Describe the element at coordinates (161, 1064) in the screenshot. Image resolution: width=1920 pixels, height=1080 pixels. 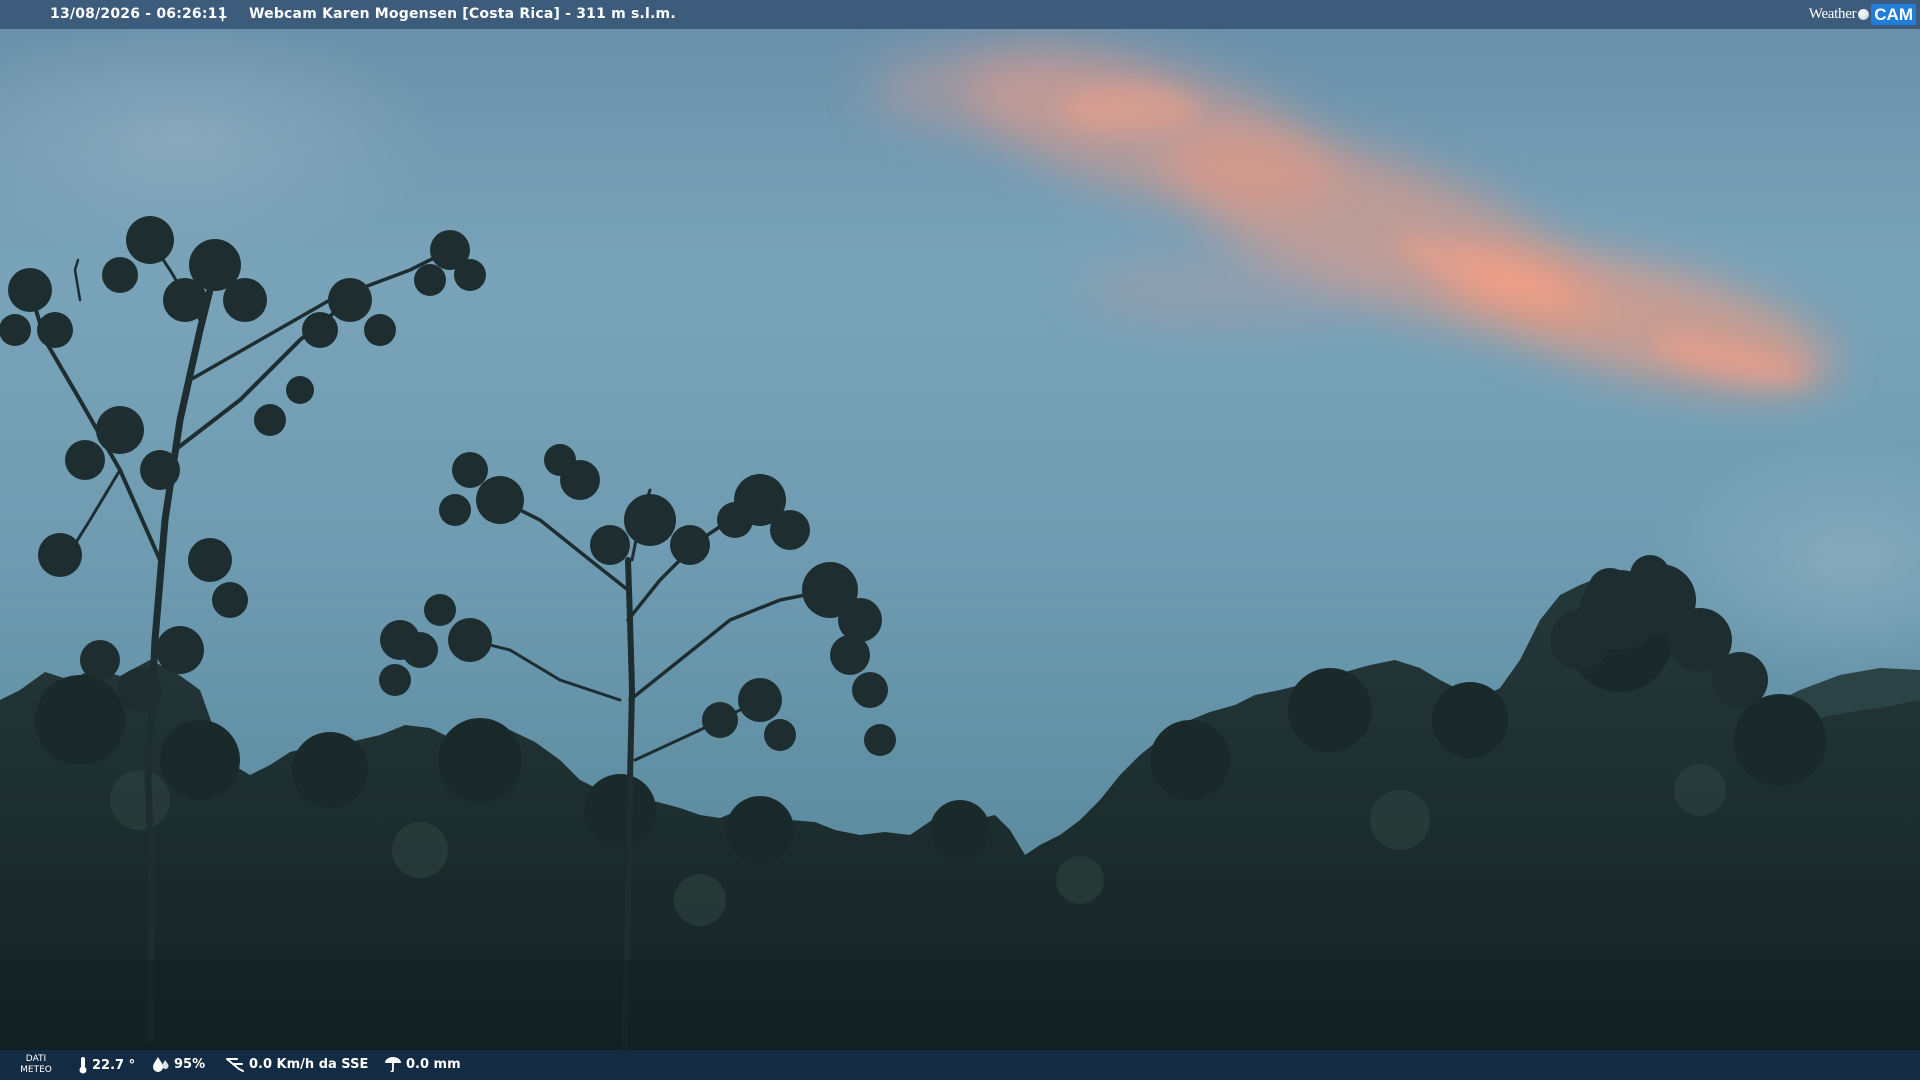
I see `humidity-icon` at that location.